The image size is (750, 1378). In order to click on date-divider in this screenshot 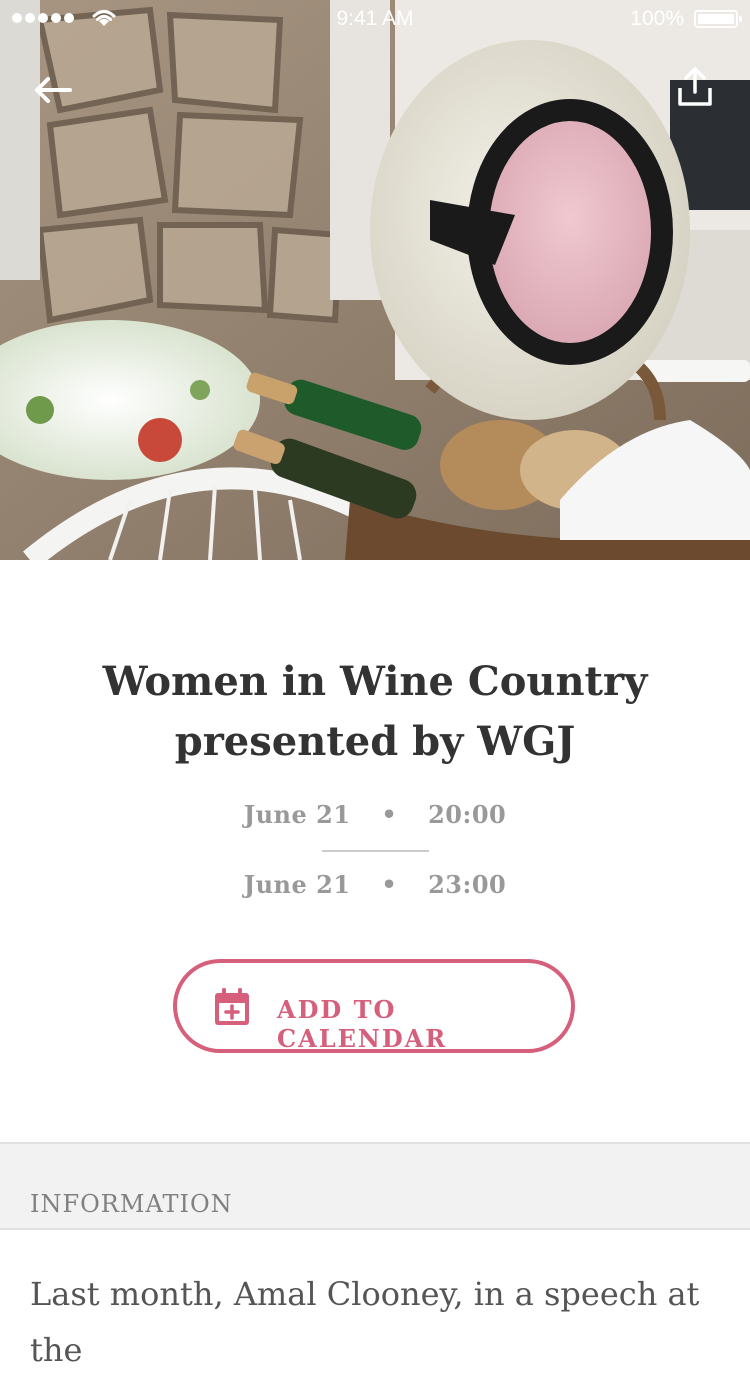, I will do `click(375, 851)`.